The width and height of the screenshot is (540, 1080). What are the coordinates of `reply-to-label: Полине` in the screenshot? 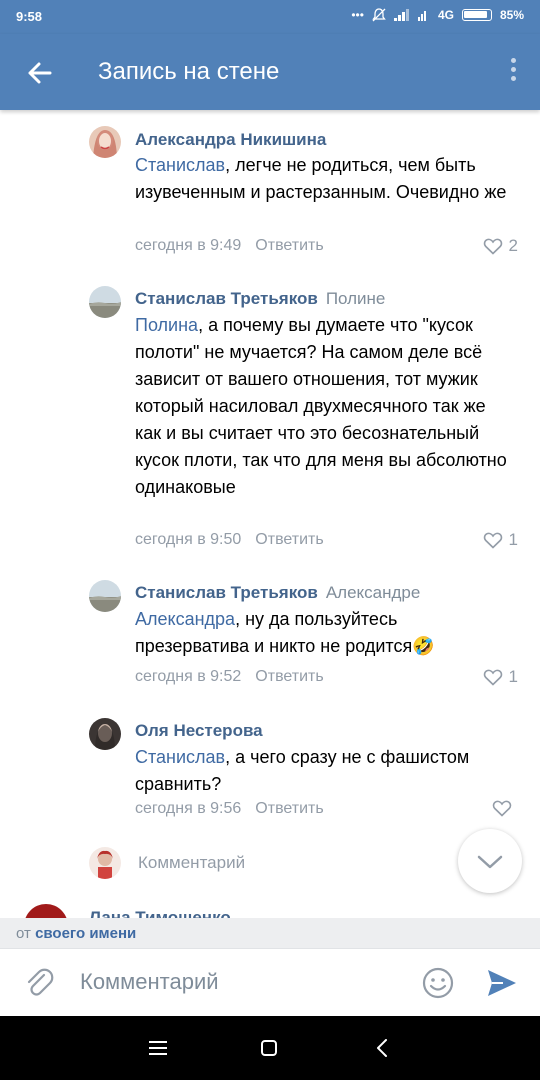 It's located at (355, 298).